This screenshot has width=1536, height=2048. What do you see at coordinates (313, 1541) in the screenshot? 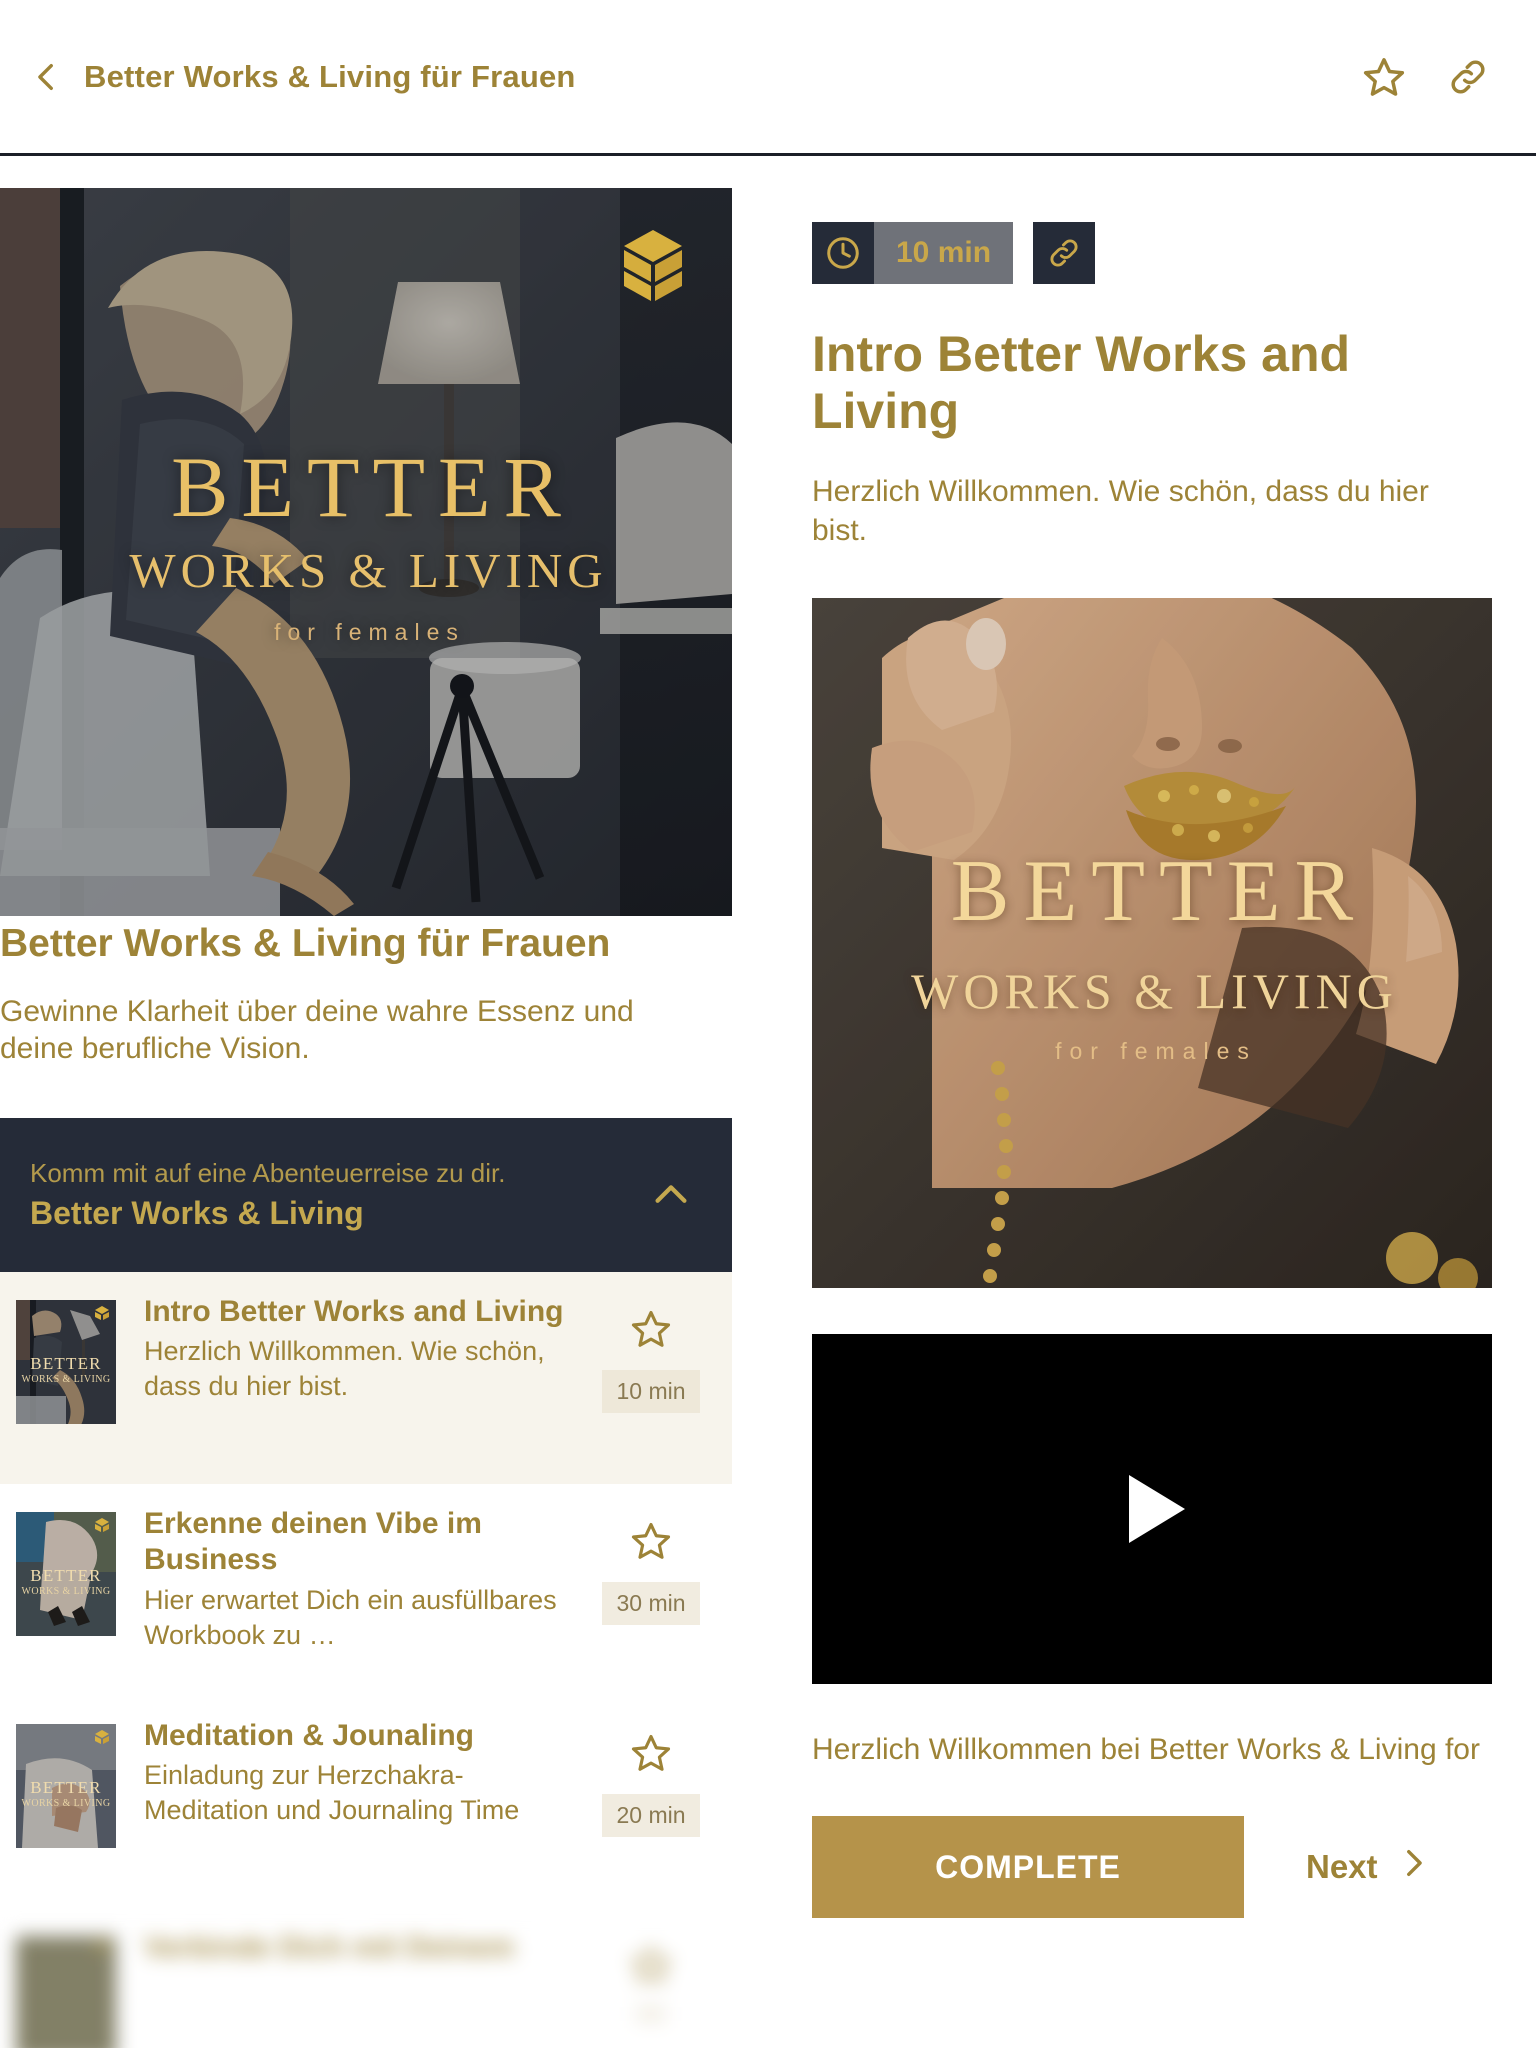
I see `lesson-title: Erkenne deinen Vibe im Business` at bounding box center [313, 1541].